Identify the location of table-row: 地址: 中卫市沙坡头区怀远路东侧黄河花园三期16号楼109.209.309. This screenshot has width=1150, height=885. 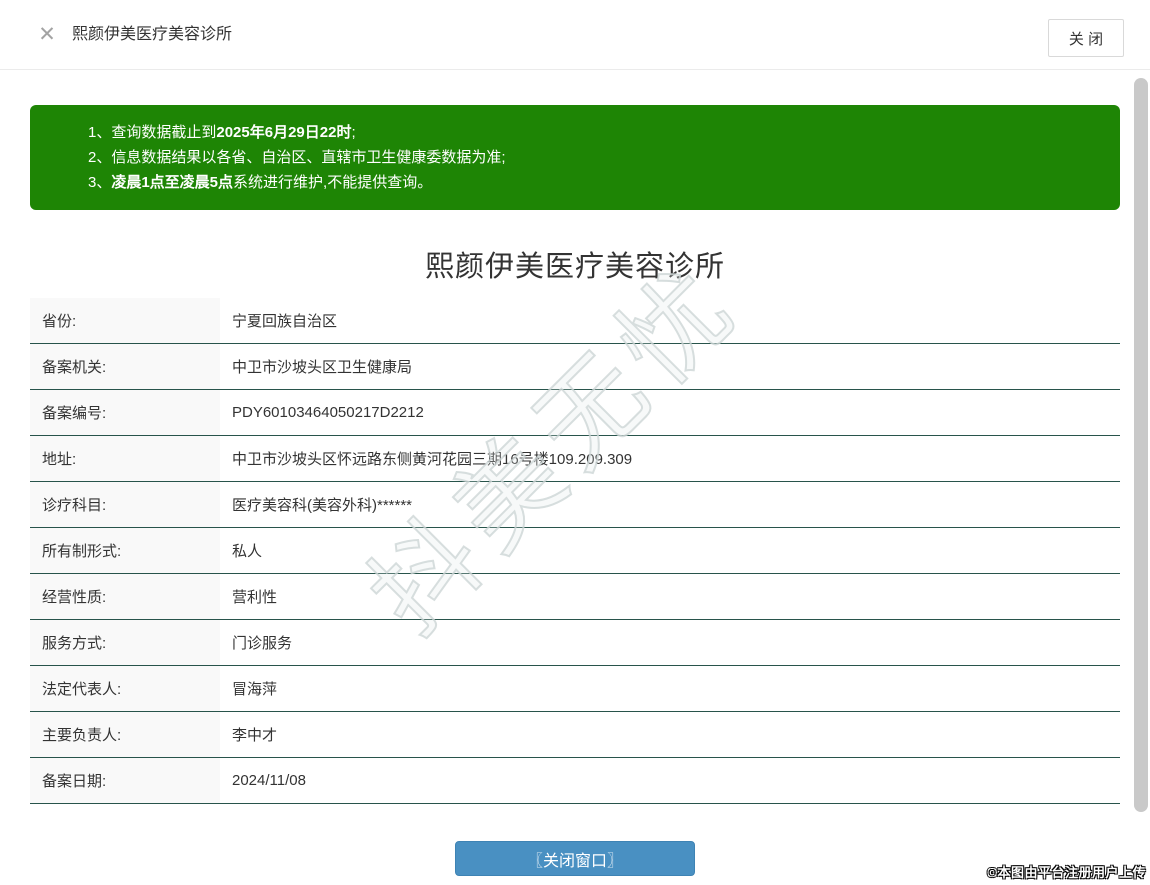
(575, 459).